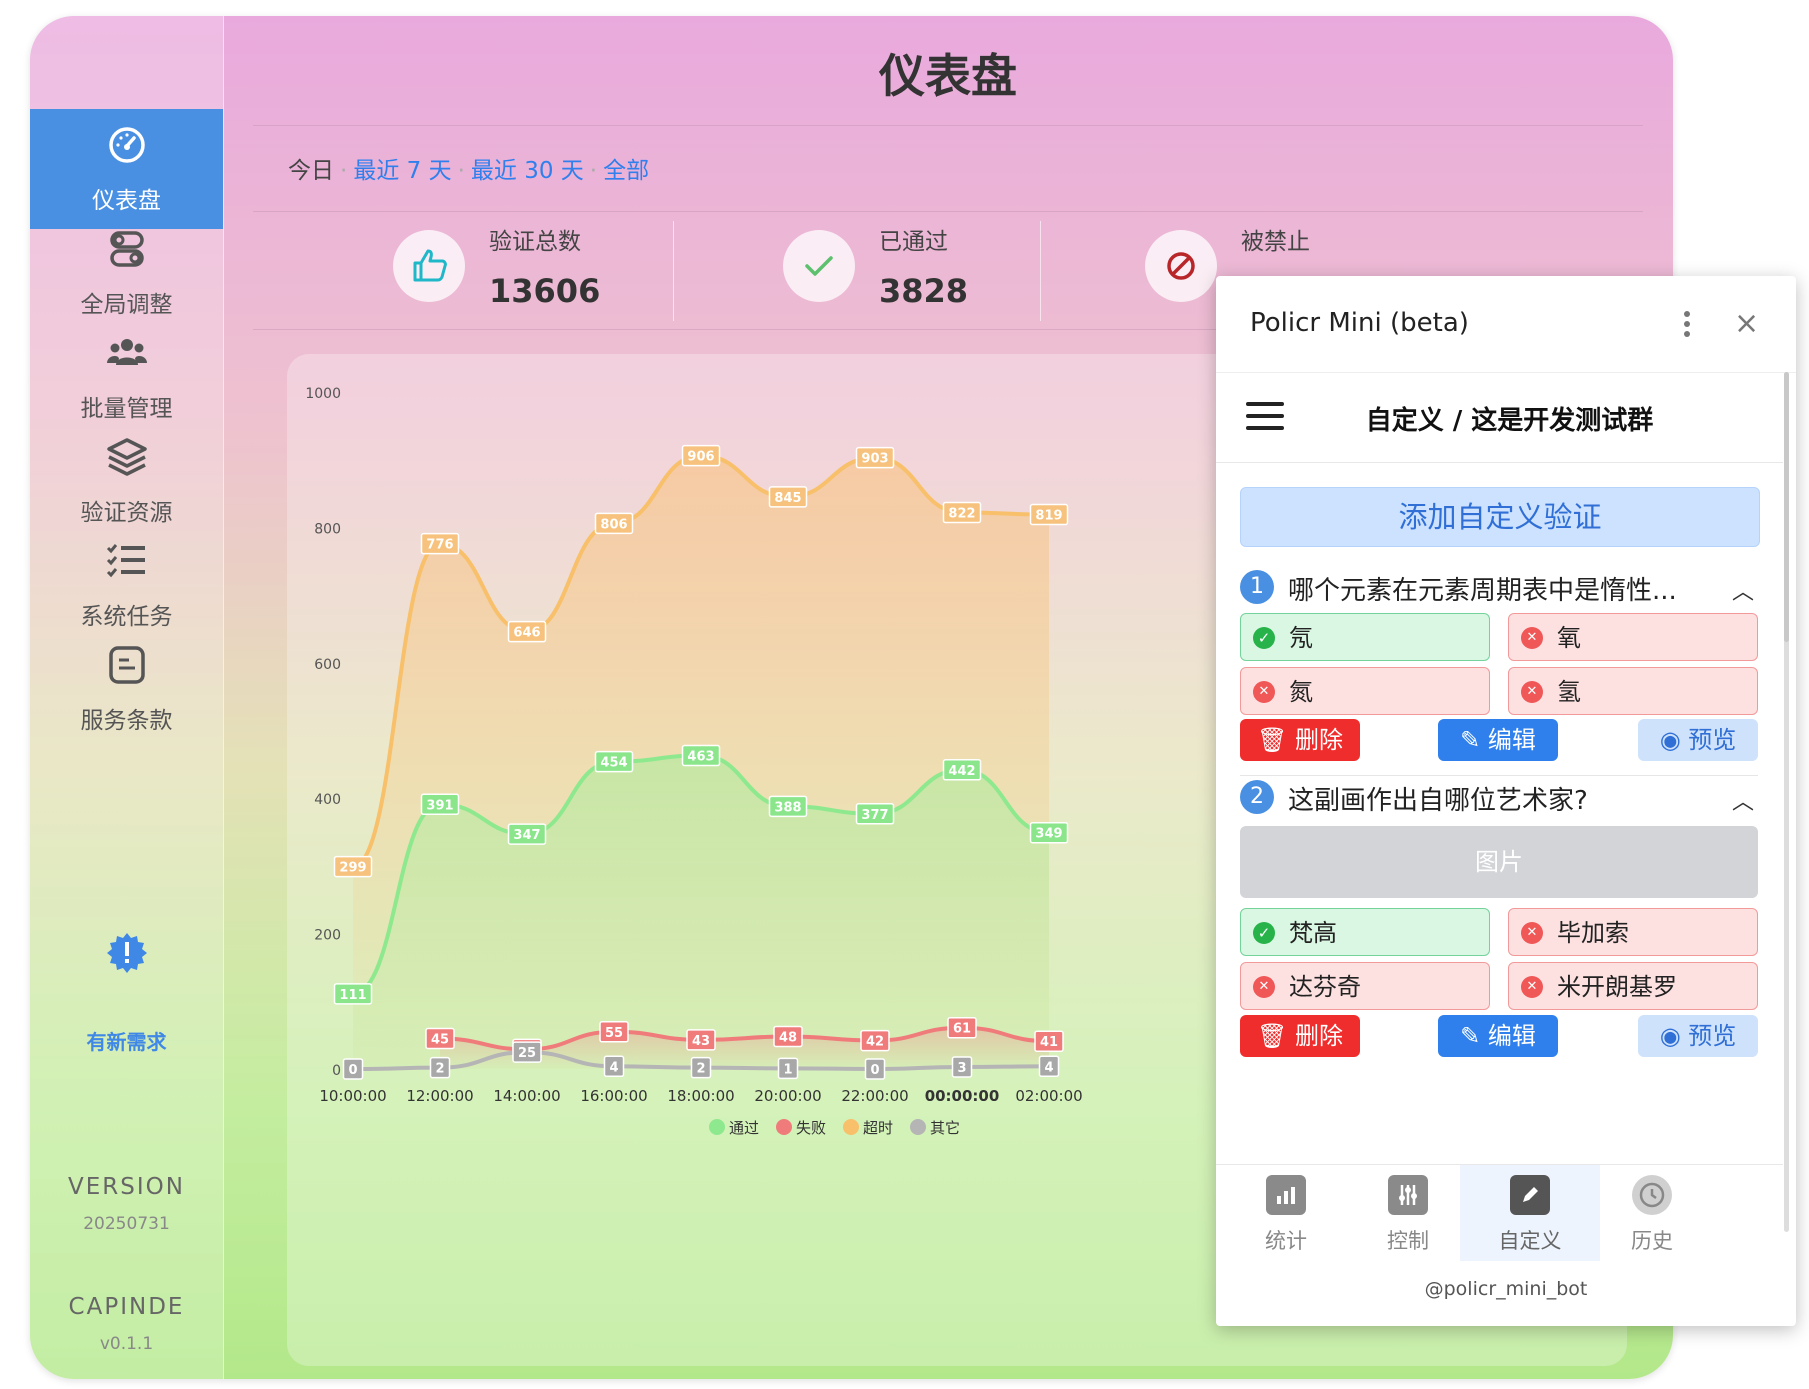 The image size is (1809, 1389). I want to click on data-label: 391, so click(439, 805).